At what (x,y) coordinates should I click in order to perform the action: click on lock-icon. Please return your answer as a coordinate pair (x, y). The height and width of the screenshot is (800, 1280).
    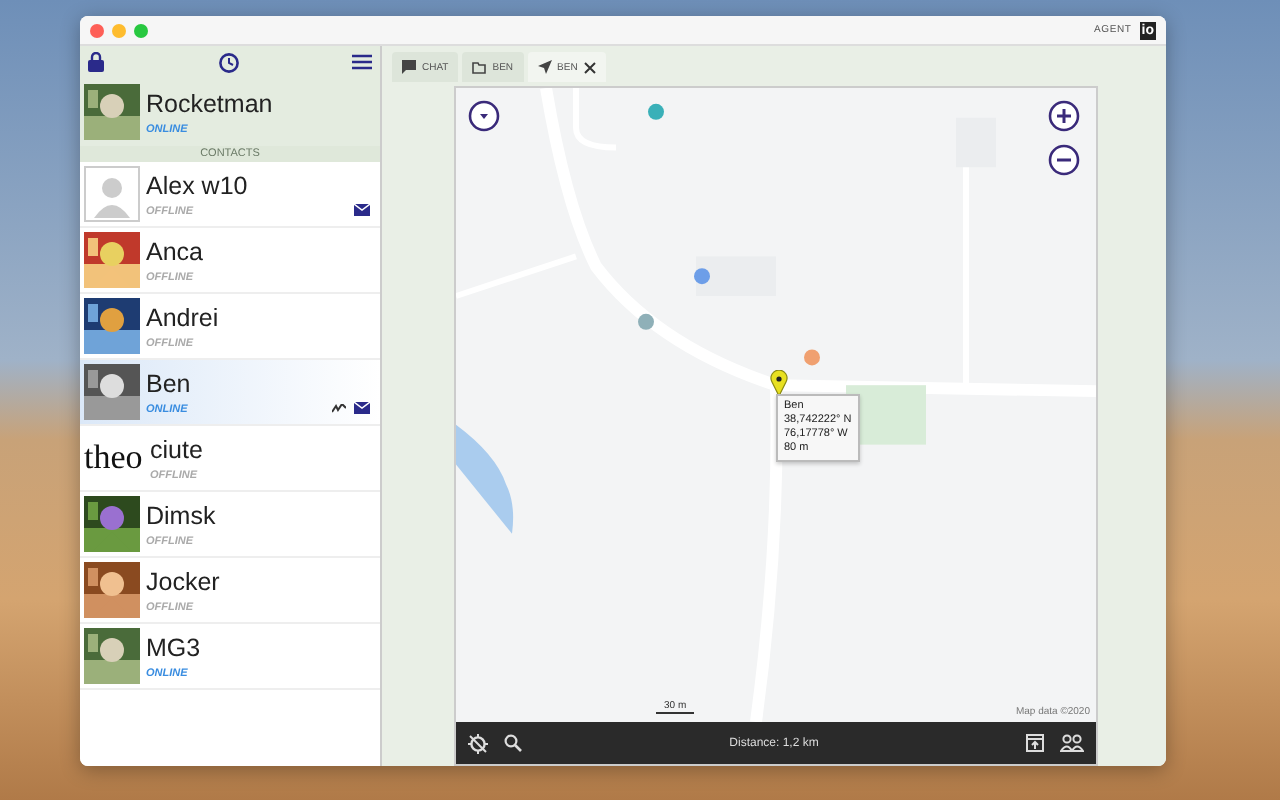
    Looking at the image, I should click on (96, 62).